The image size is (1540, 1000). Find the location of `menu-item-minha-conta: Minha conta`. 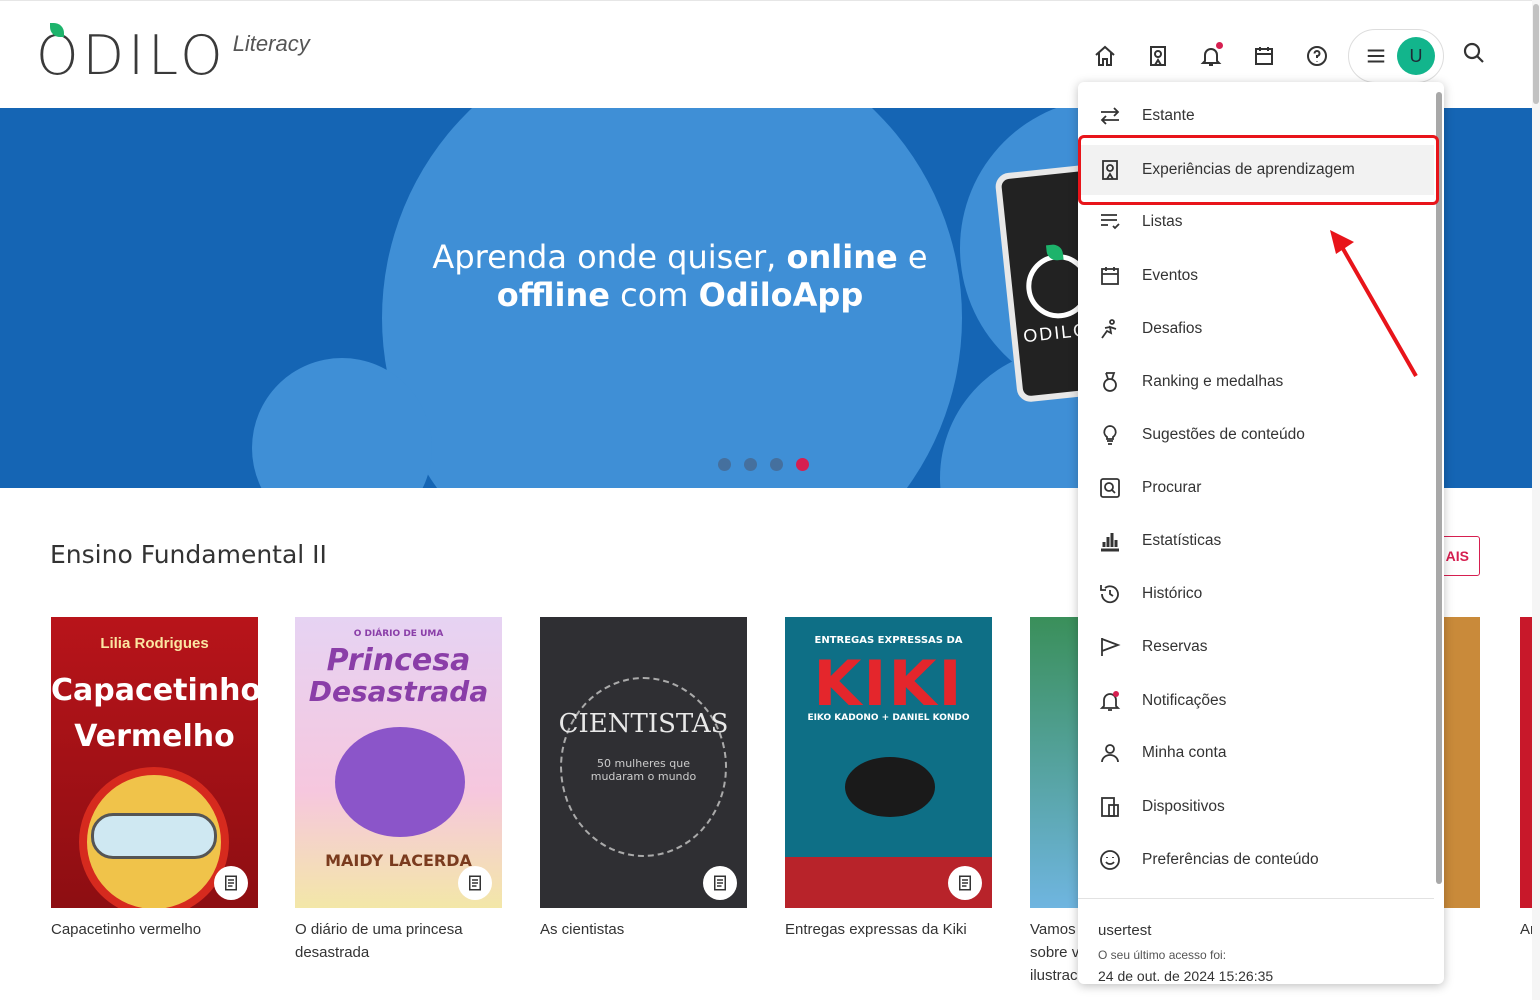

menu-item-minha-conta: Minha conta is located at coordinates (1256, 753).